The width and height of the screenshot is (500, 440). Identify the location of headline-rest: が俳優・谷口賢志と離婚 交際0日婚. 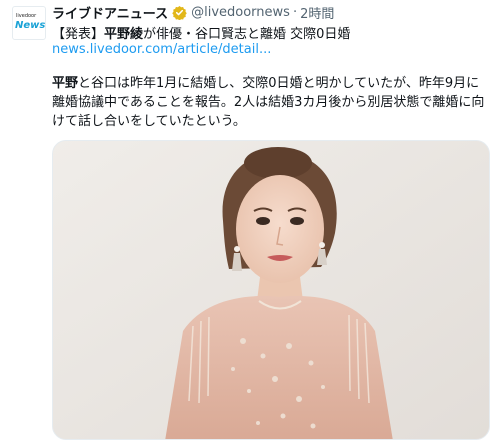
(247, 34).